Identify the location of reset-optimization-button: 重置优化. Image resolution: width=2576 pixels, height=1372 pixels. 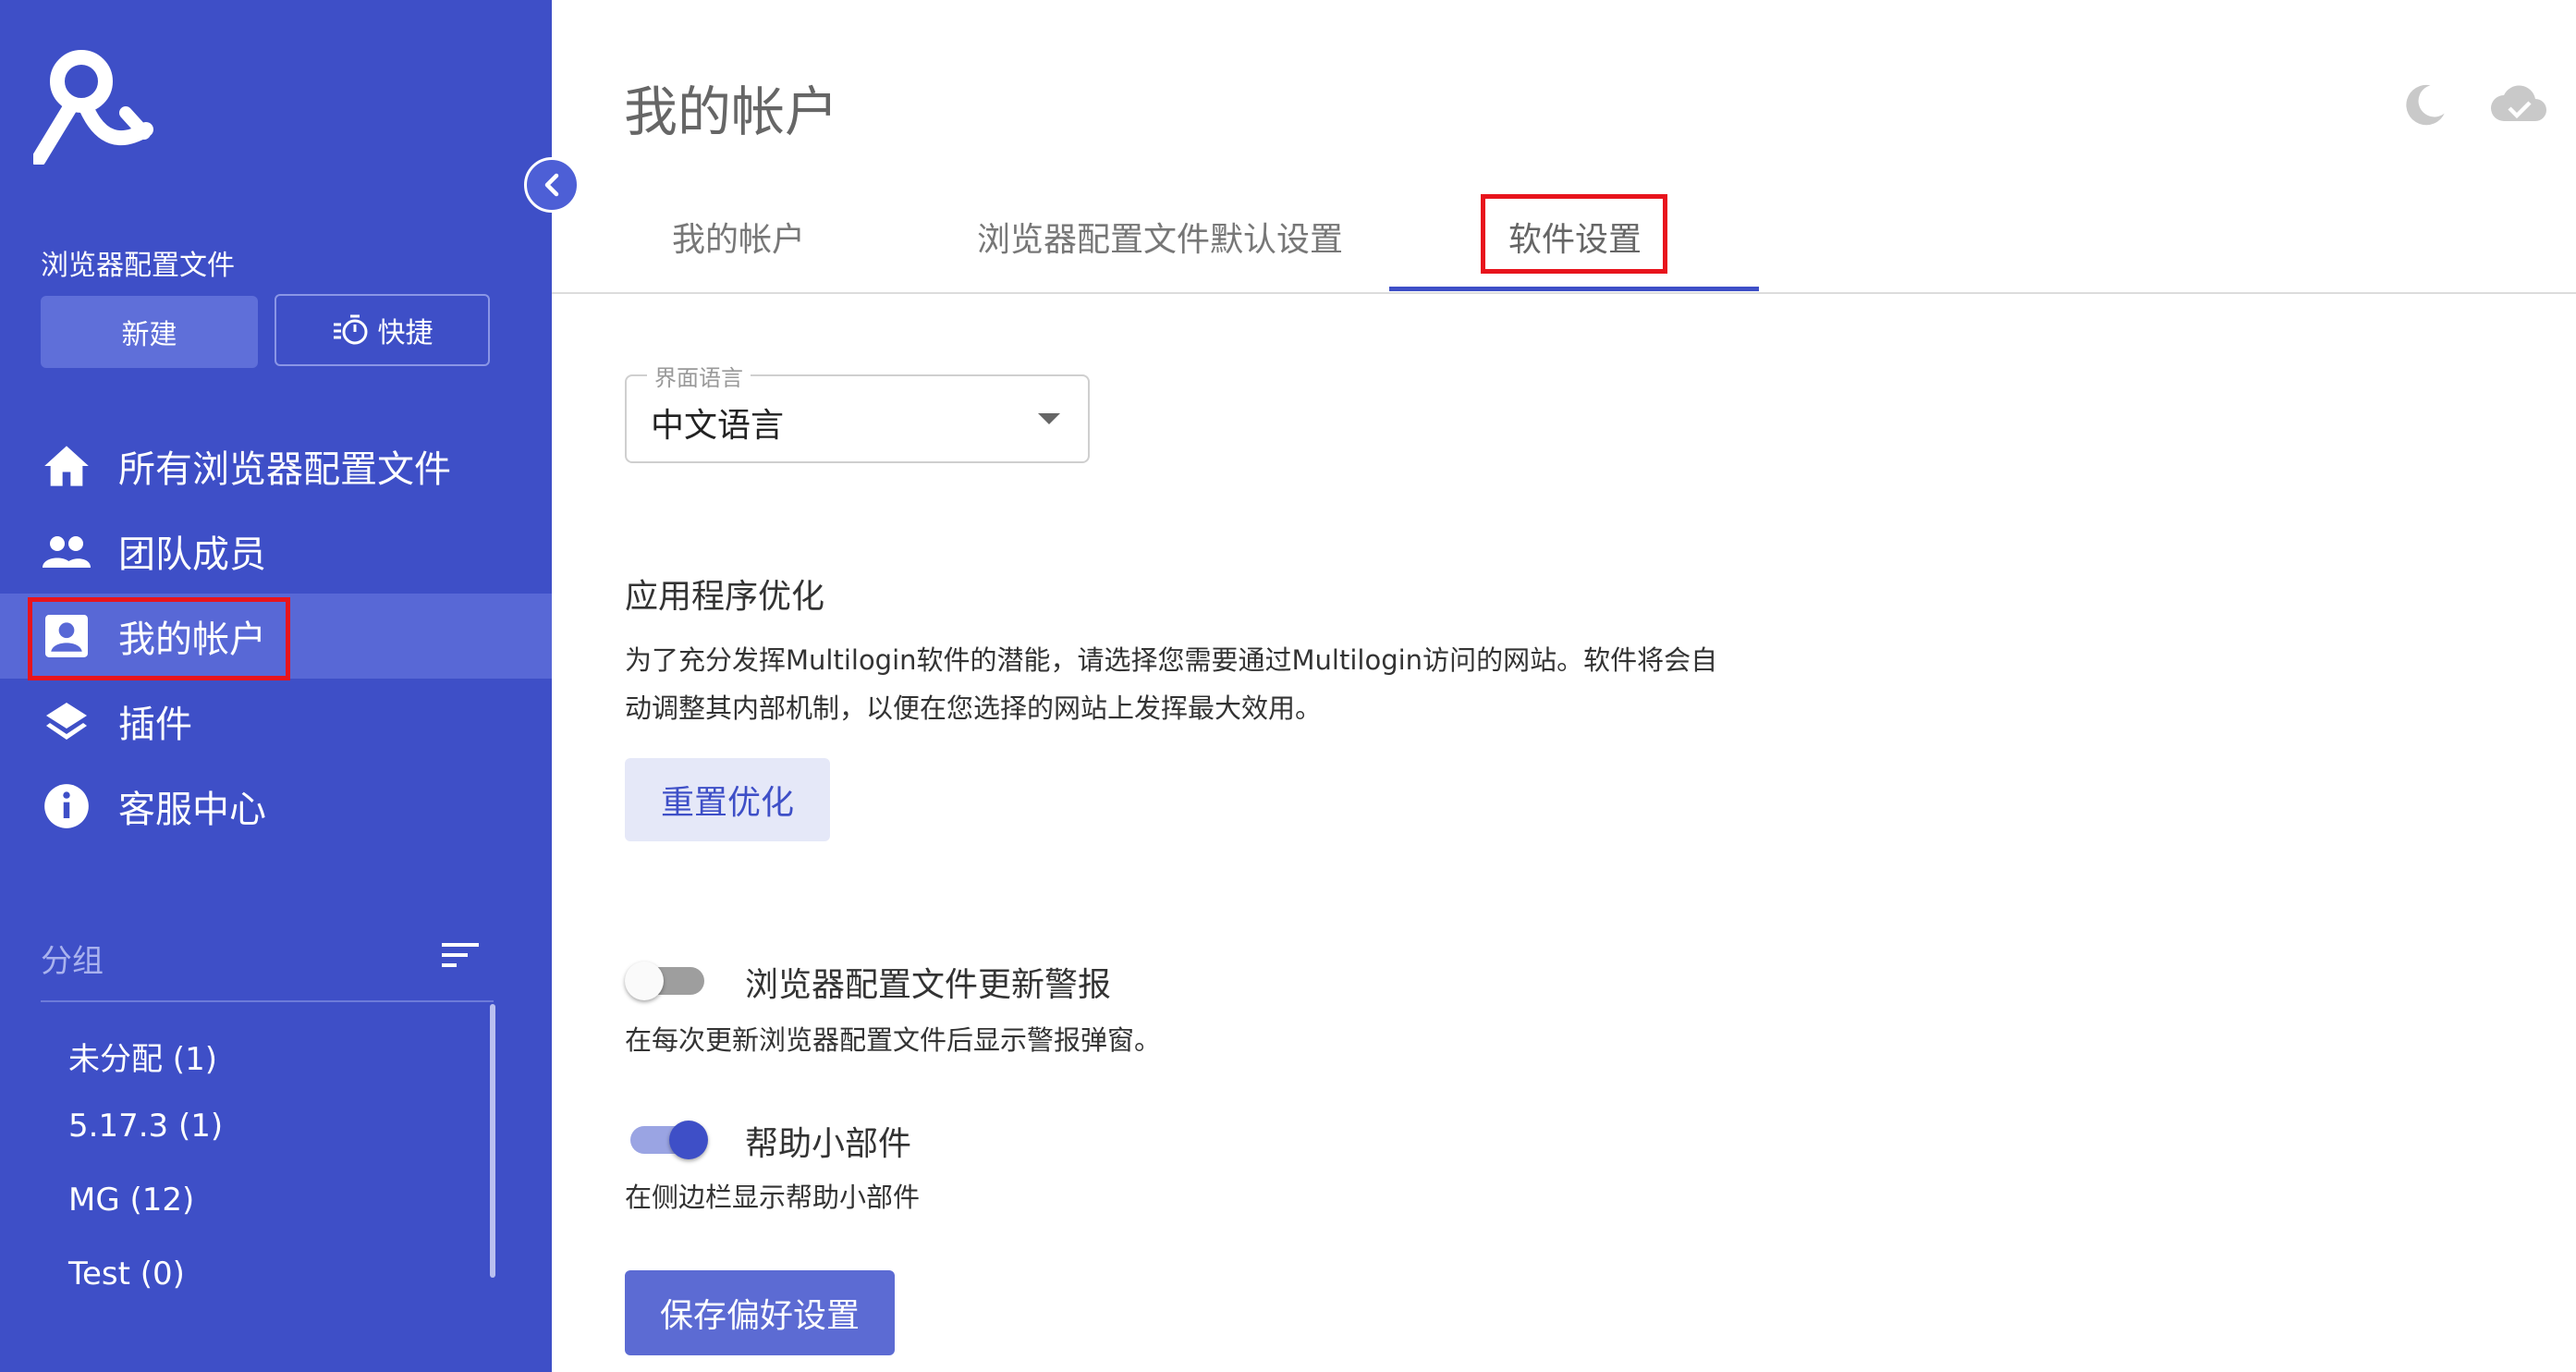
(727, 800).